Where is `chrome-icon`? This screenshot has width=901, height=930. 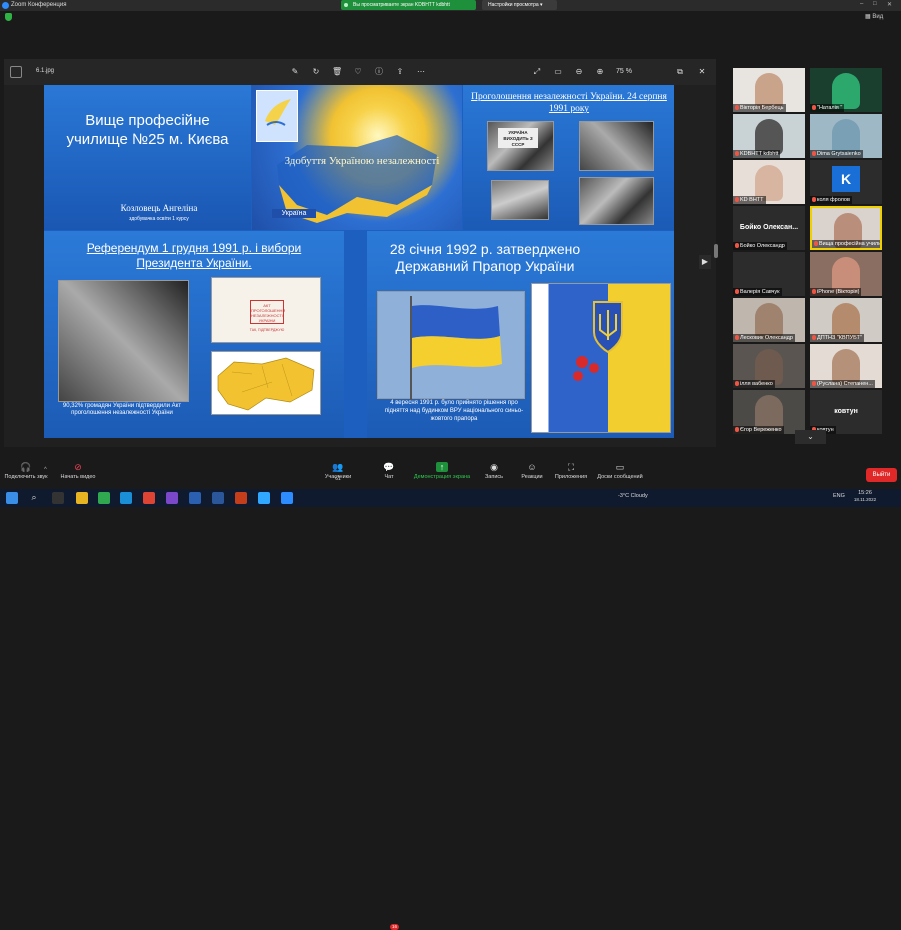 chrome-icon is located at coordinates (82, 498).